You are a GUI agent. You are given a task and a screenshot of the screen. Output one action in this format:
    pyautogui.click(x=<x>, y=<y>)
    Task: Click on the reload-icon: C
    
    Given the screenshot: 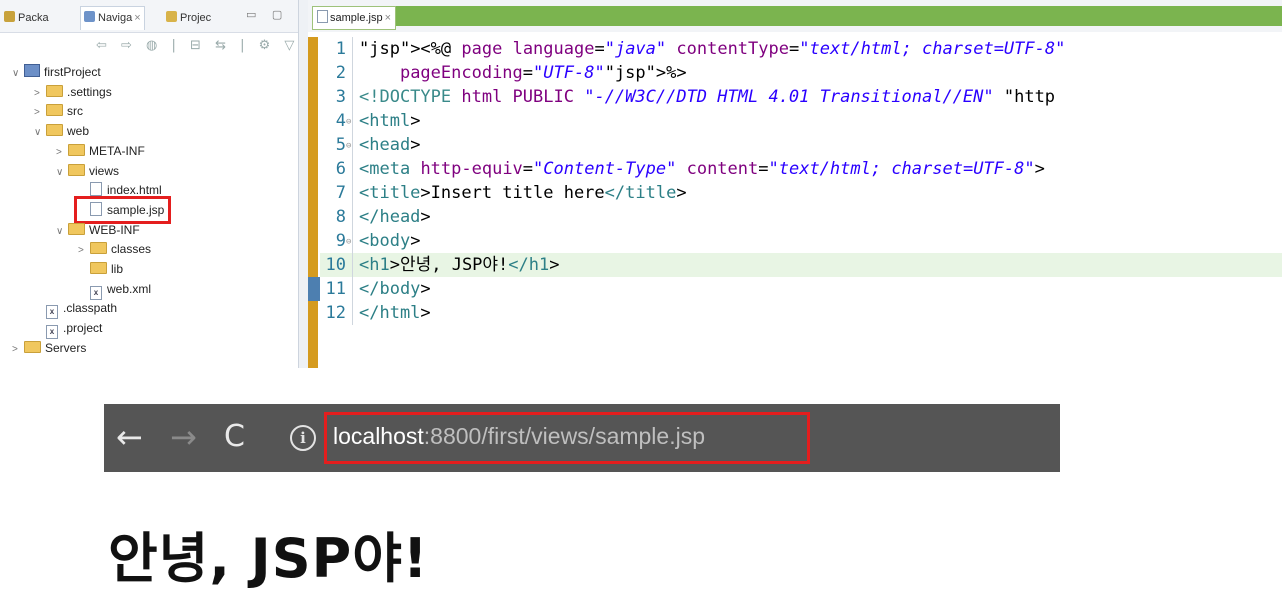 What is the action you would take?
    pyautogui.click(x=234, y=437)
    